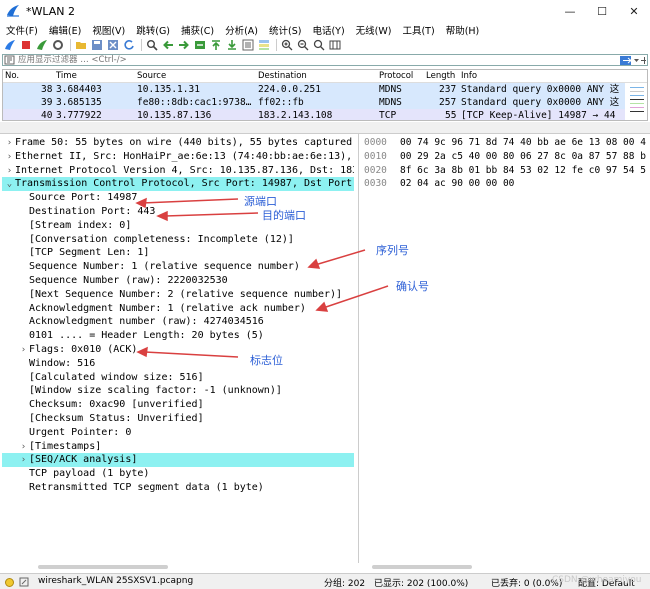 This screenshot has height=589, width=650. Describe the element at coordinates (112, 45) in the screenshot. I see `close-file-icon` at that location.